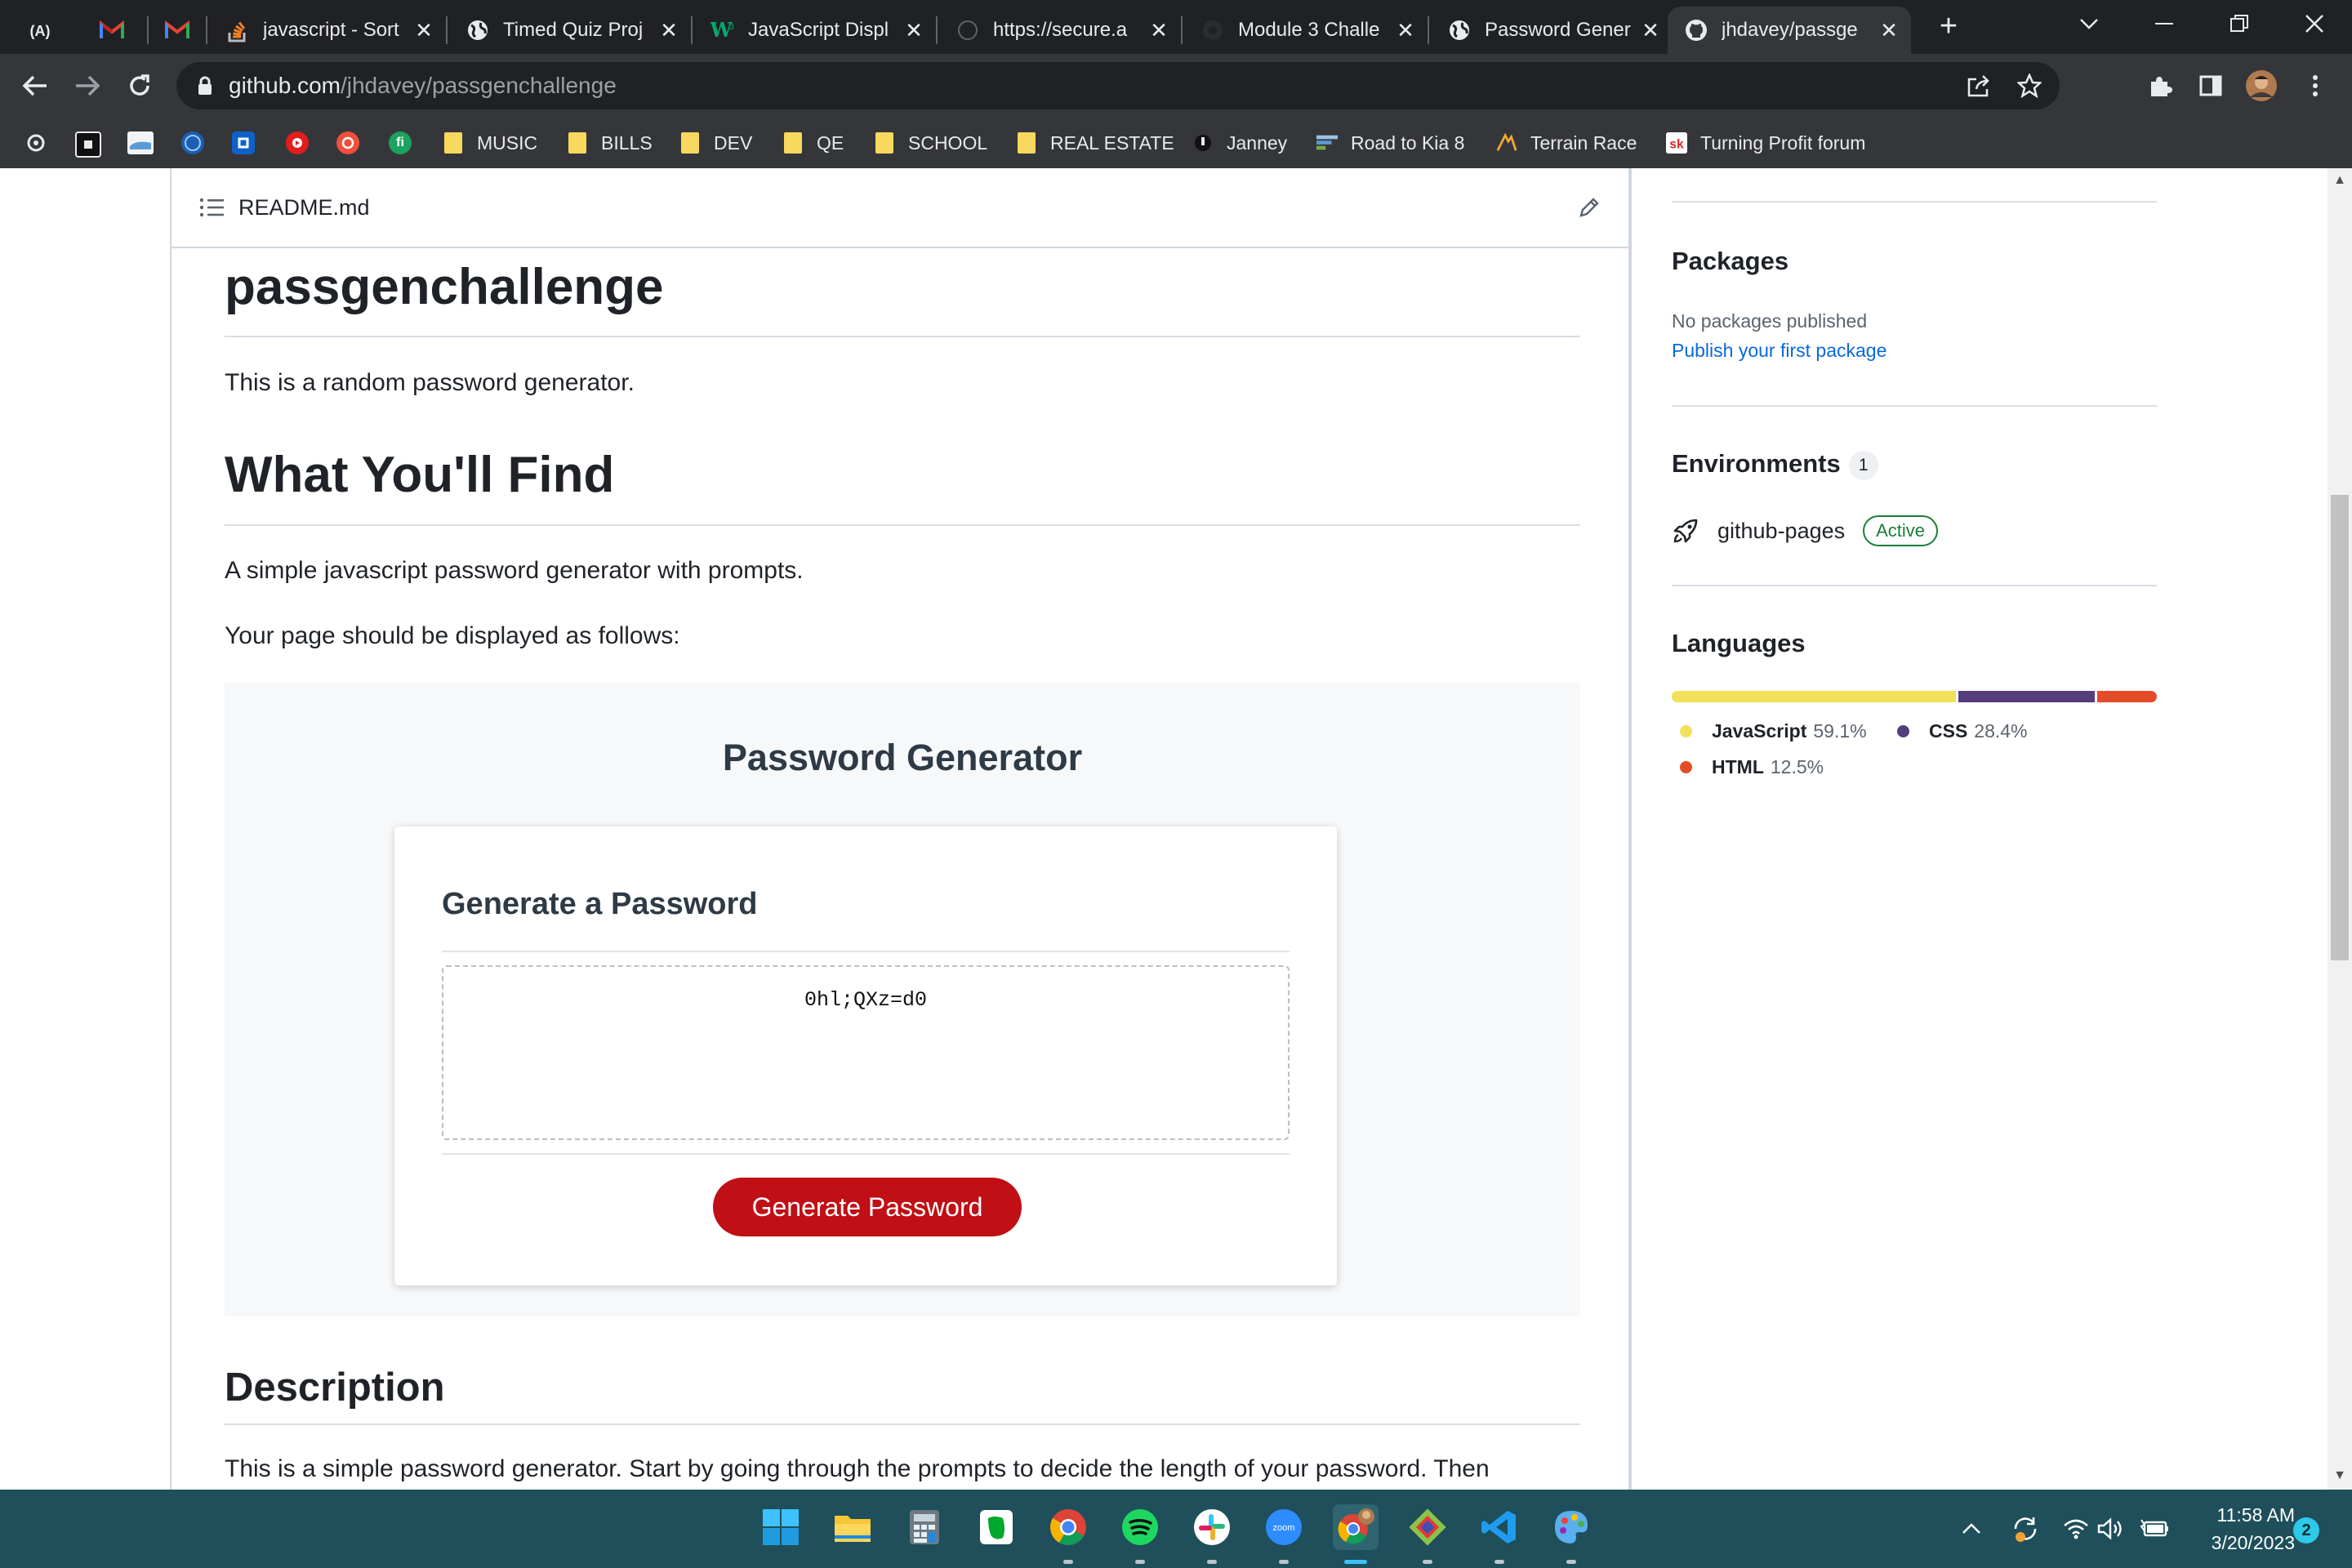 The image size is (2352, 1568). Describe the element at coordinates (2030, 86) in the screenshot. I see `bookmark-star-icon` at that location.